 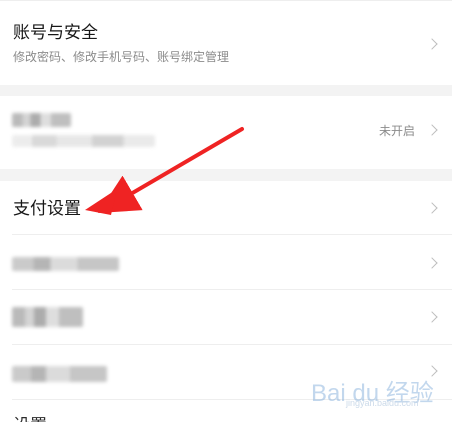 I want to click on redacted-subtitle-block, so click(x=83, y=141).